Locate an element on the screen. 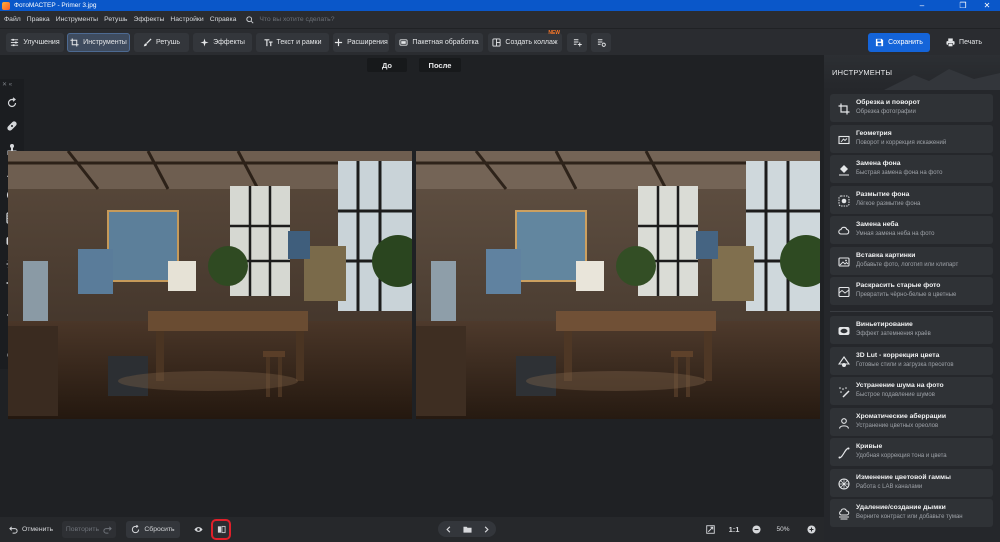  rotate-tool is located at coordinates (12, 103).